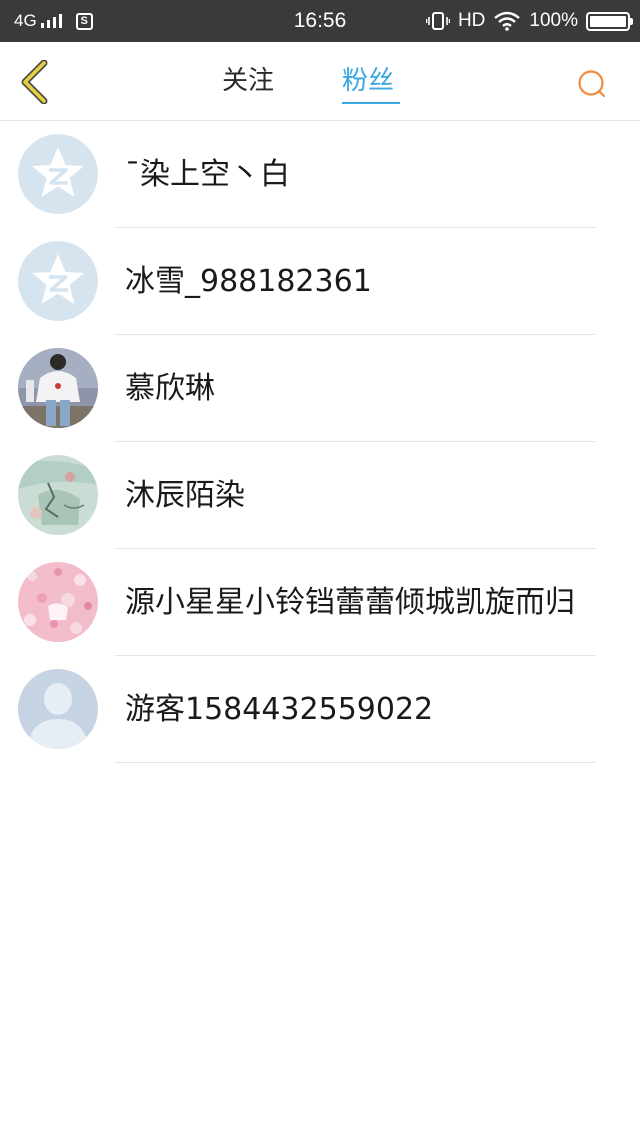 This screenshot has height=1138, width=640. What do you see at coordinates (507, 21) in the screenshot?
I see `wifi-icon` at bounding box center [507, 21].